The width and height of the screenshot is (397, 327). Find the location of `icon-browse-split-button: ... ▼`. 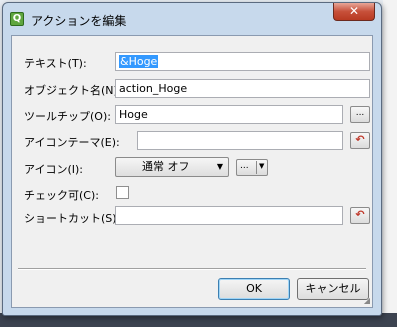

icon-browse-split-button: ... ▼ is located at coordinates (252, 167).